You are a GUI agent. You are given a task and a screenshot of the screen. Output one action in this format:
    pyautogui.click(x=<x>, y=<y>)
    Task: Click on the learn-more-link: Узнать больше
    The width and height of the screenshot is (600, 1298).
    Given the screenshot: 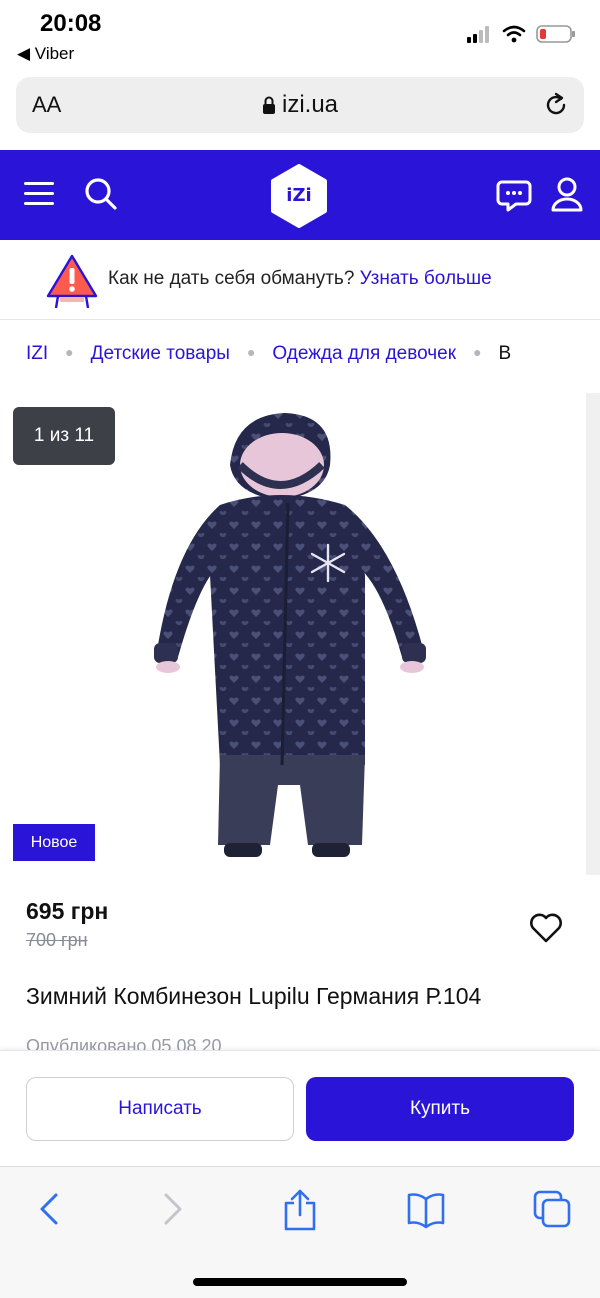 What is the action you would take?
    pyautogui.click(x=426, y=278)
    